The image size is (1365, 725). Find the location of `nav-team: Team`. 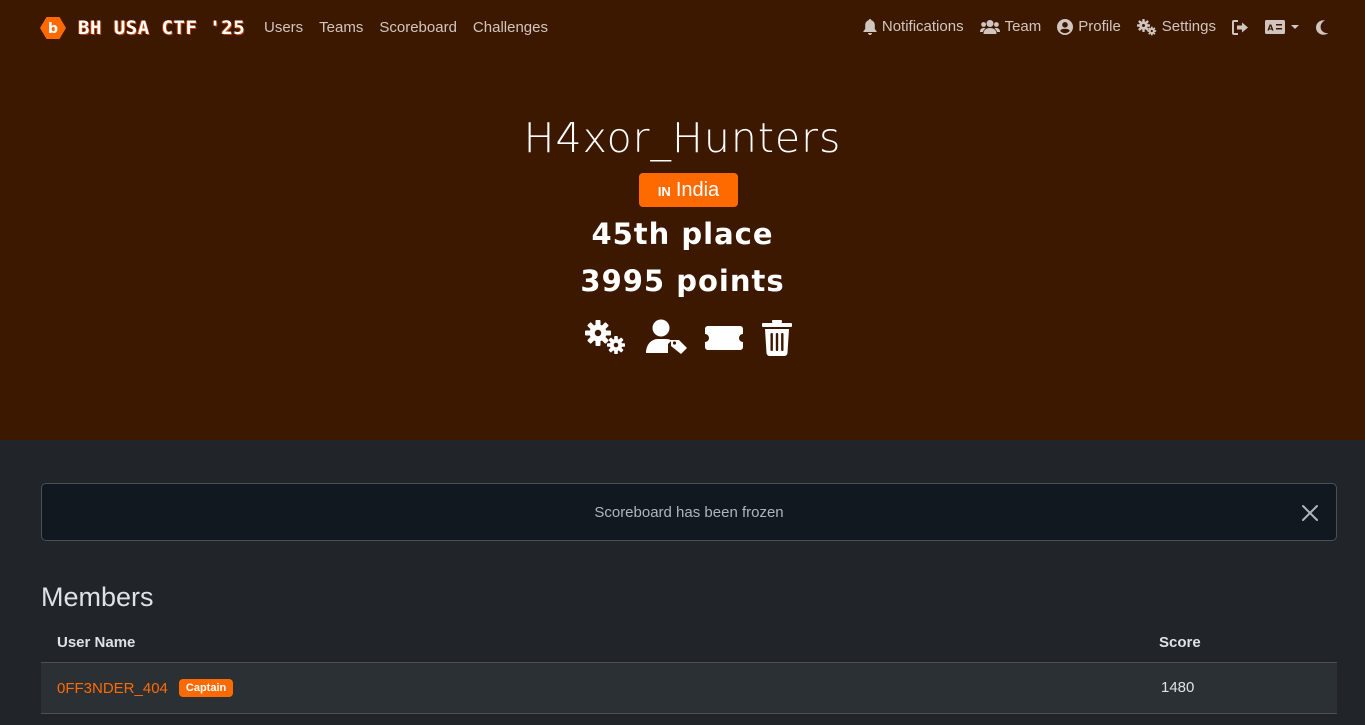

nav-team: Team is located at coordinates (1010, 27).